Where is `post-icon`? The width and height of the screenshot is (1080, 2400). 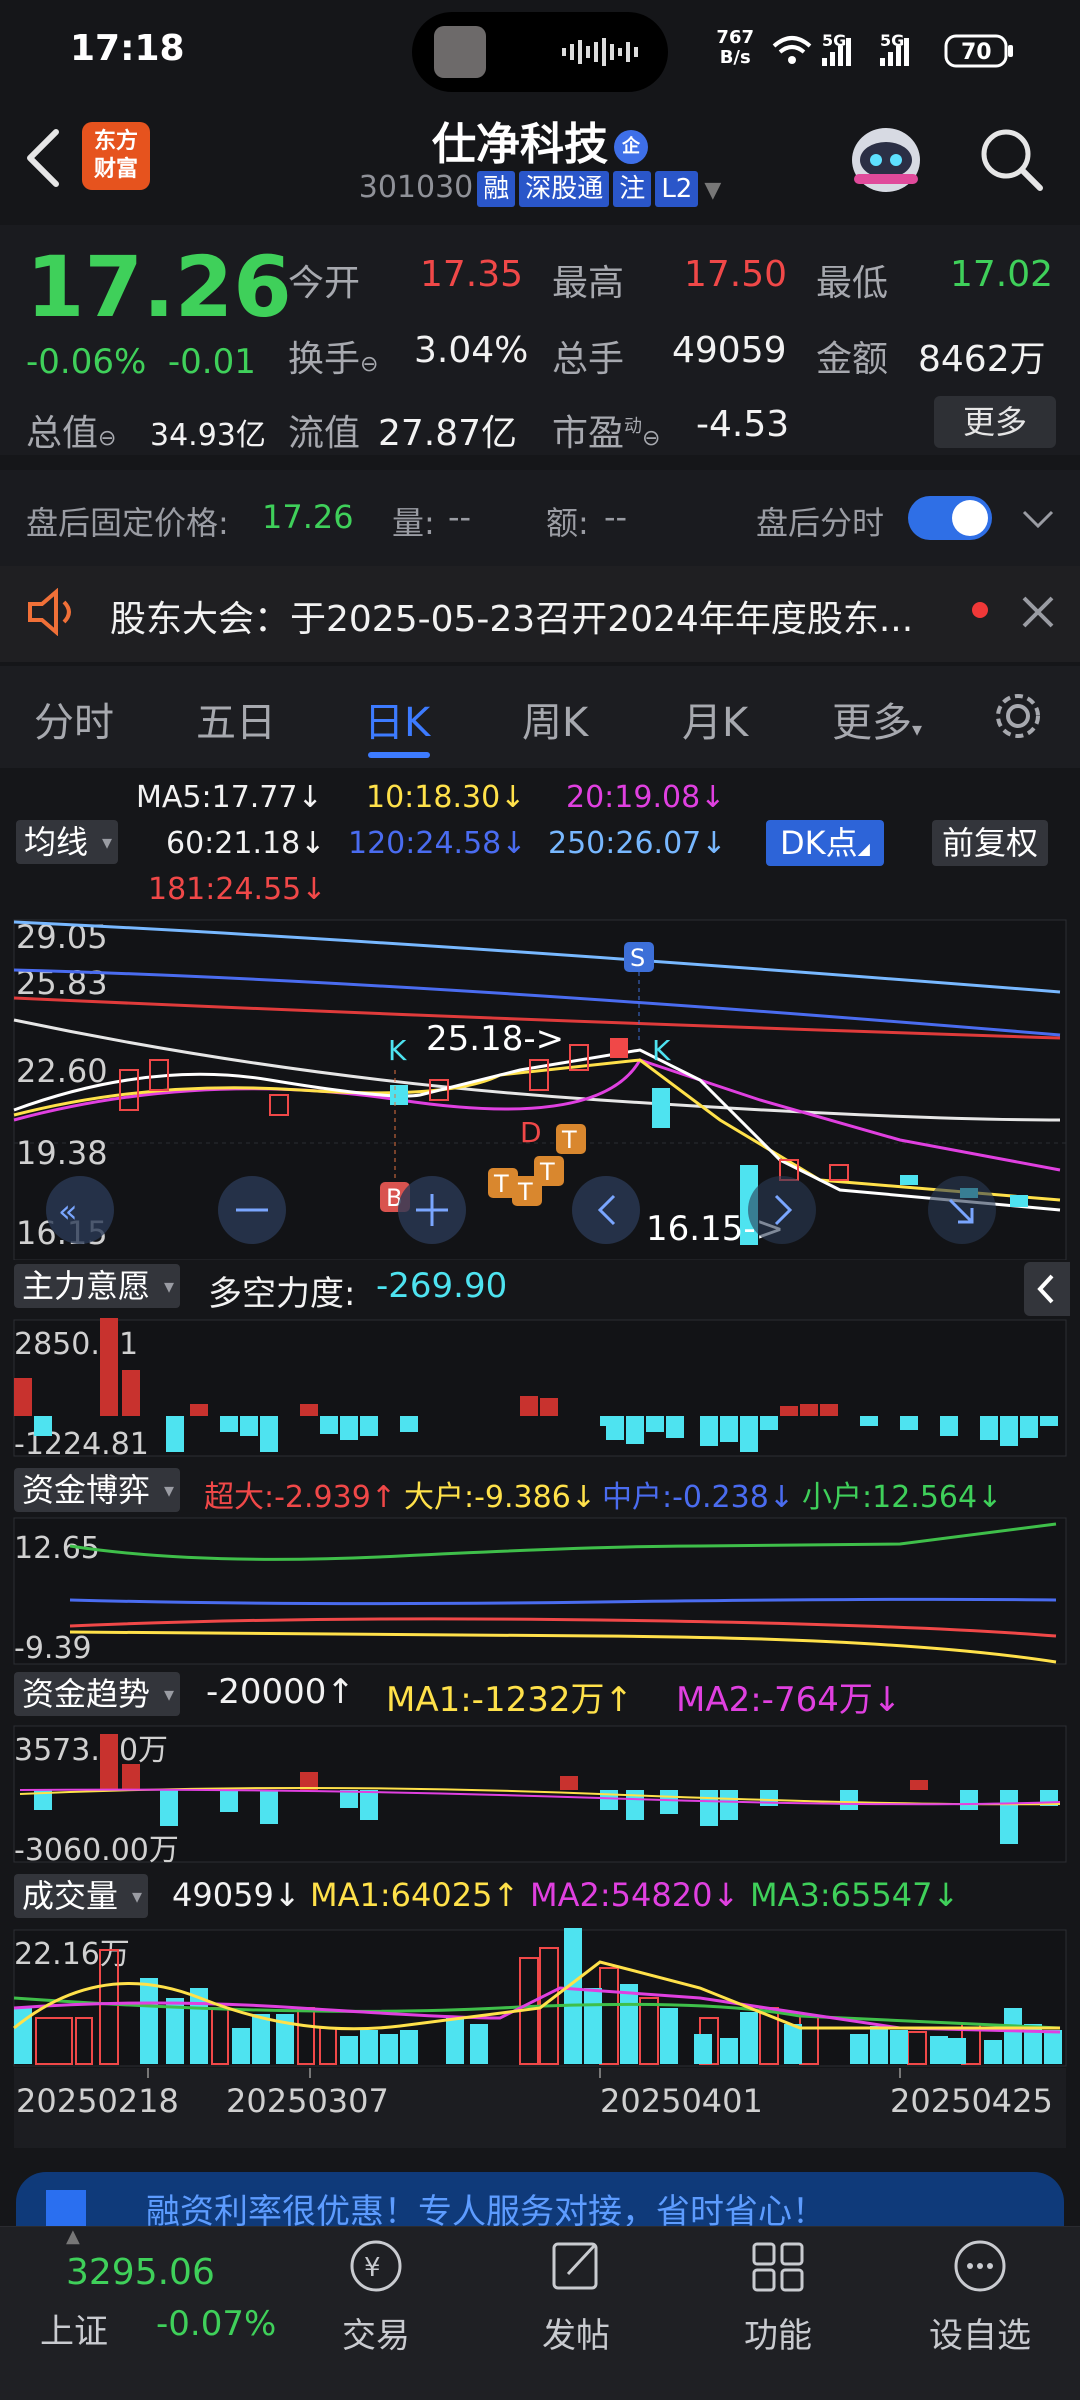
post-icon is located at coordinates (575, 2266).